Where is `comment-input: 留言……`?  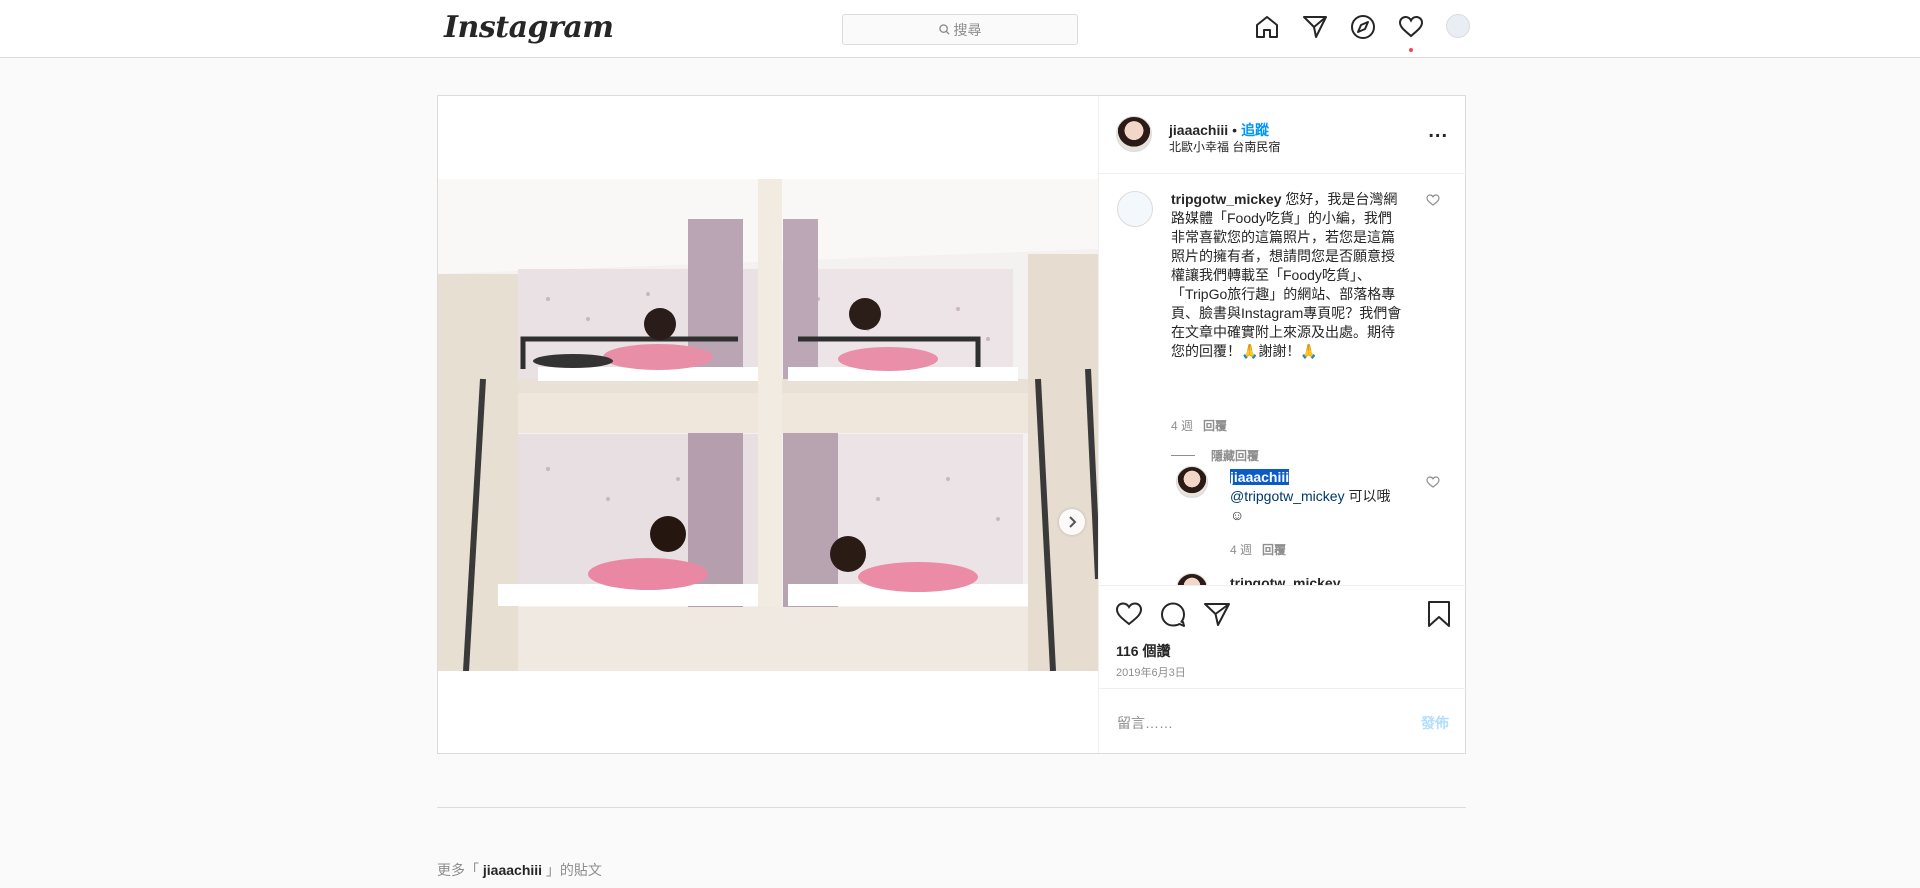 comment-input: 留言…… is located at coordinates (1145, 723).